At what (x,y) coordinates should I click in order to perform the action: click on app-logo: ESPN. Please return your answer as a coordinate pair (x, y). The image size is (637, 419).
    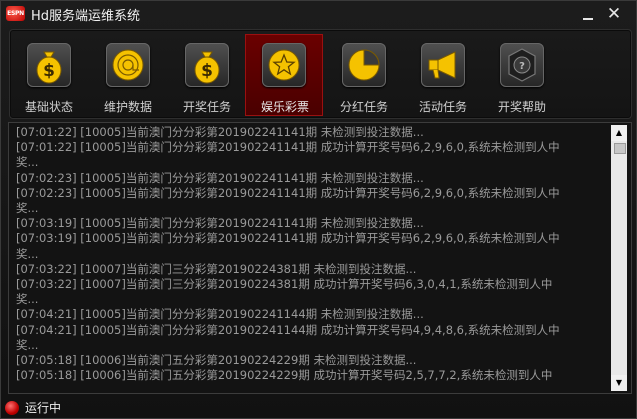
    Looking at the image, I should click on (15, 13).